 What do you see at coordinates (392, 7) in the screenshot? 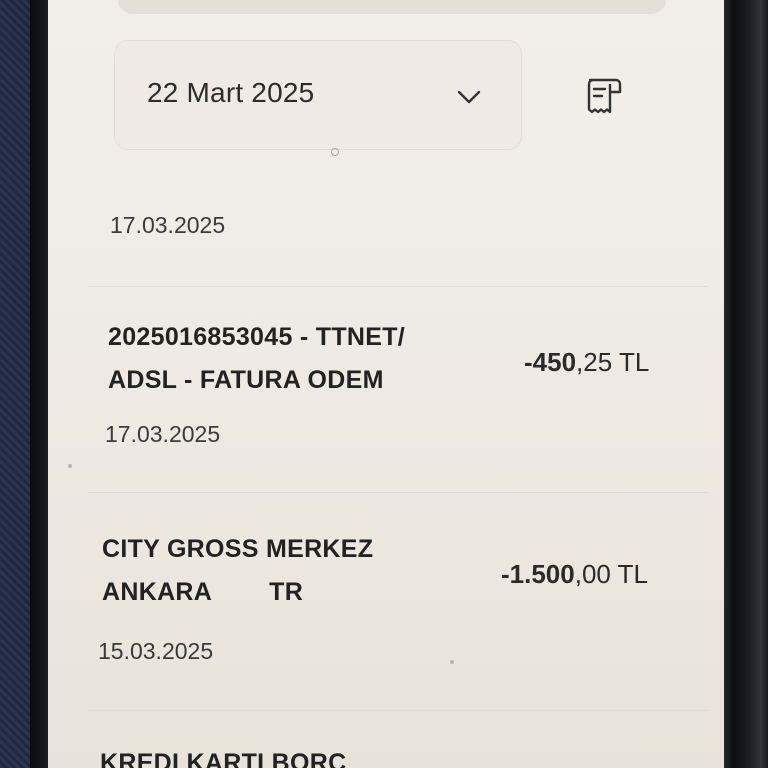
I see `top-card` at bounding box center [392, 7].